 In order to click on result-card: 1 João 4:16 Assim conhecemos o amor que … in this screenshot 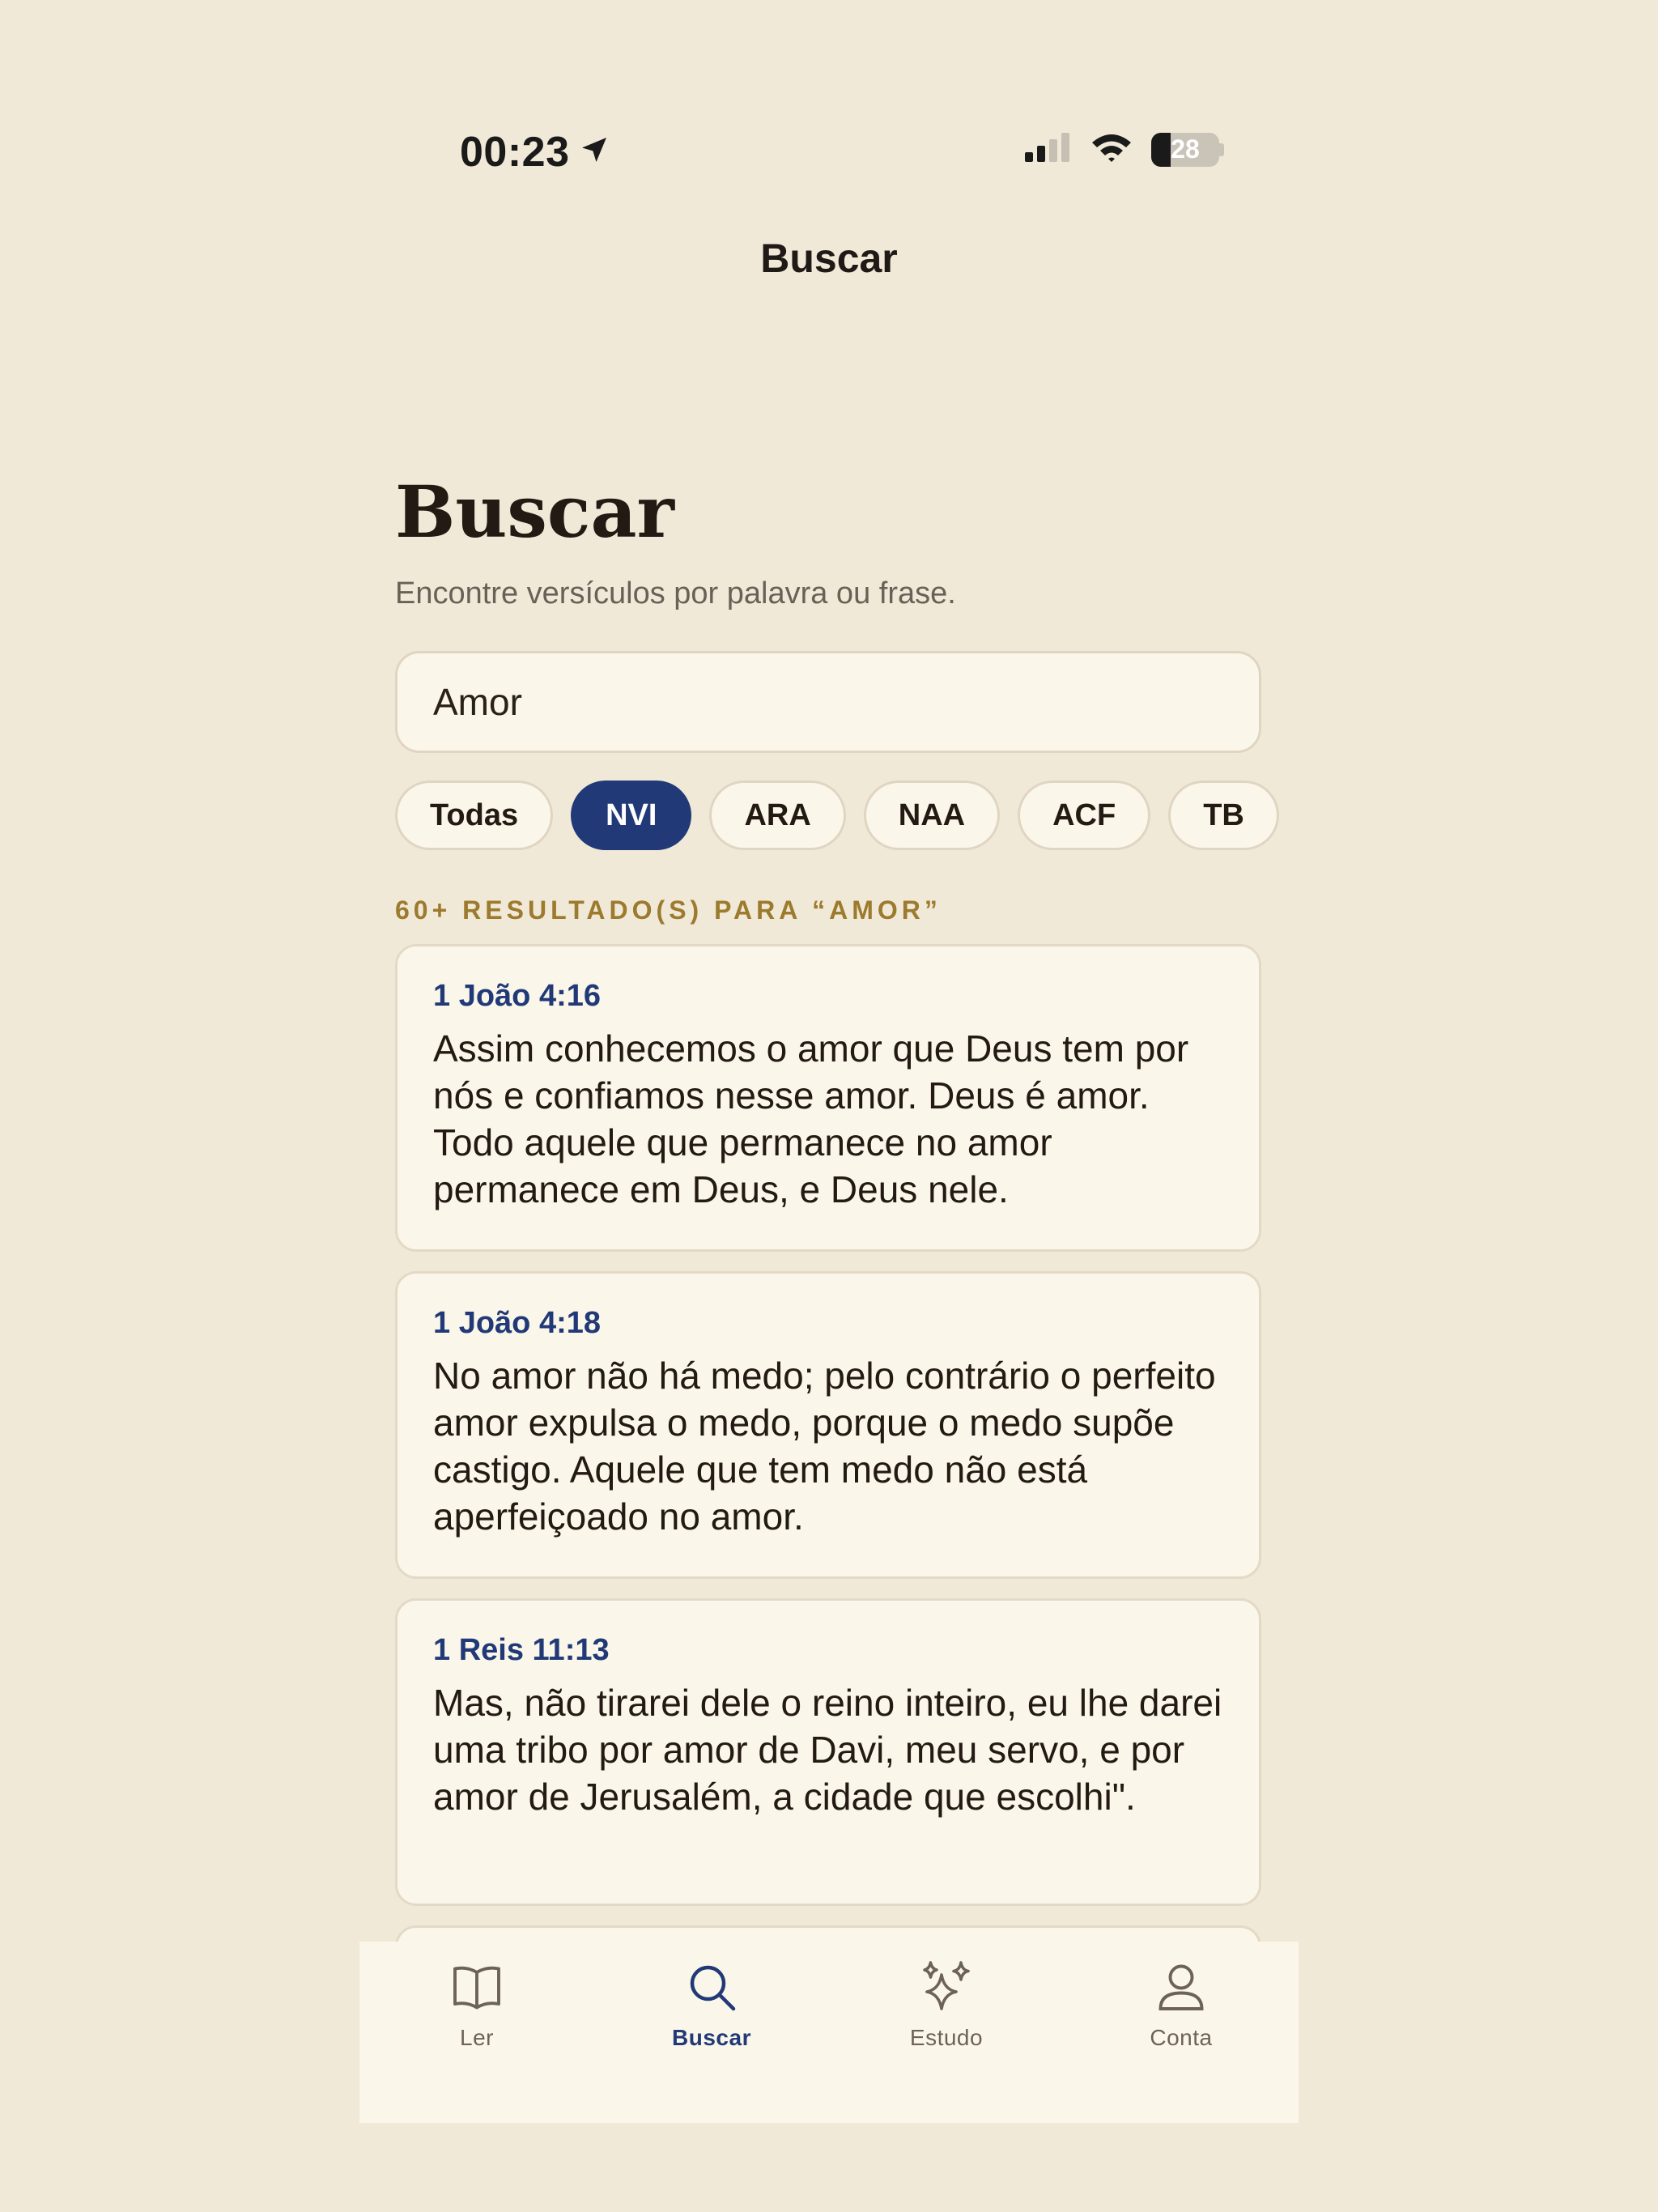, I will do `click(828, 1098)`.